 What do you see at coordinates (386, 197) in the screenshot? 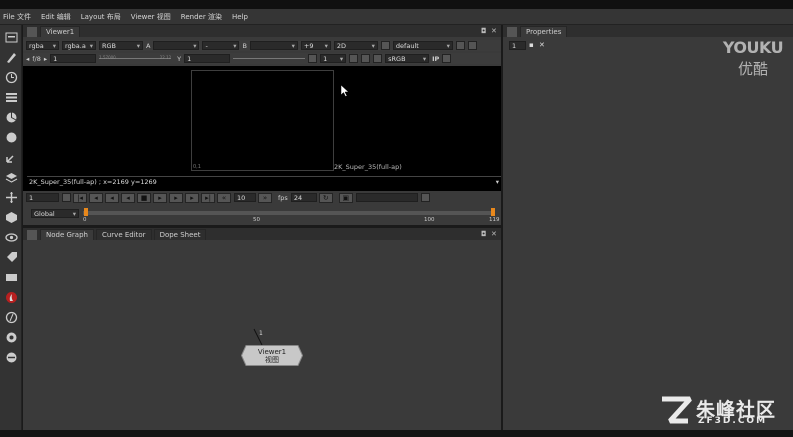
I see `playback-range-field` at bounding box center [386, 197].